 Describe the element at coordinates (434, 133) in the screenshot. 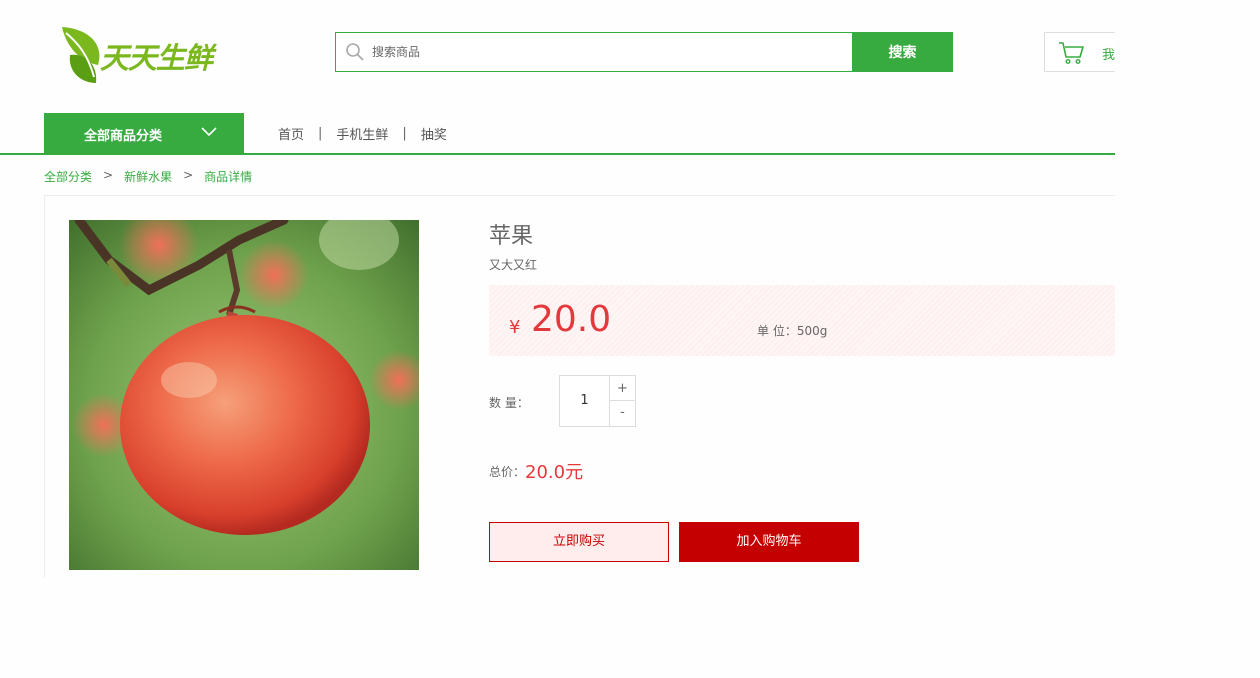

I see `nav-link-lottery: 抽奖` at that location.